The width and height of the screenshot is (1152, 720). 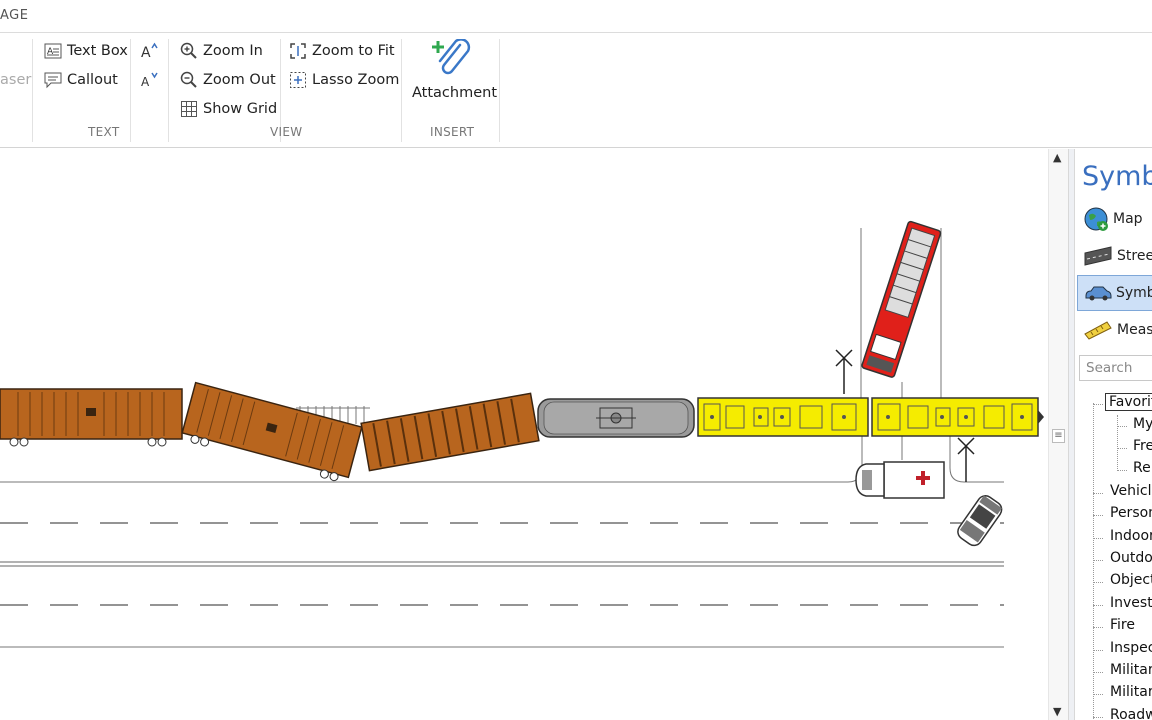 I want to click on attachment-button: Attachment, so click(x=454, y=75).